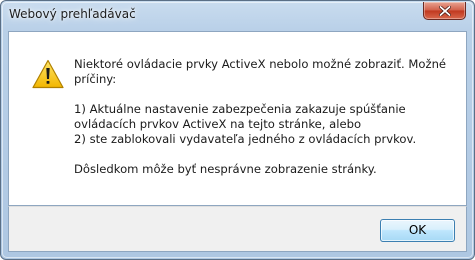 The height and width of the screenshot is (260, 475). I want to click on close-button, so click(444, 11).